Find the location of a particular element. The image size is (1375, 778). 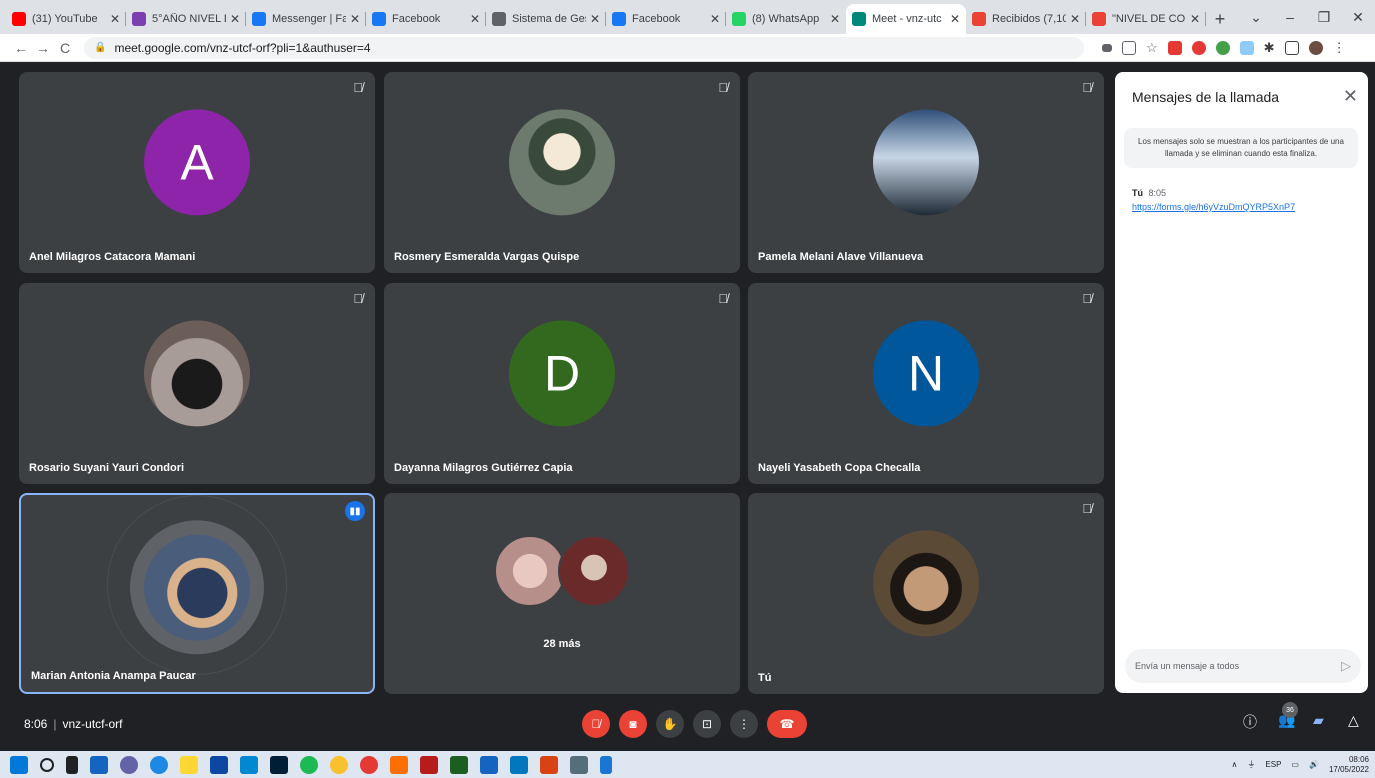

participant-tile: 🎙̸ Rosmery Esmeralda Vargas Quispe is located at coordinates (562, 172).